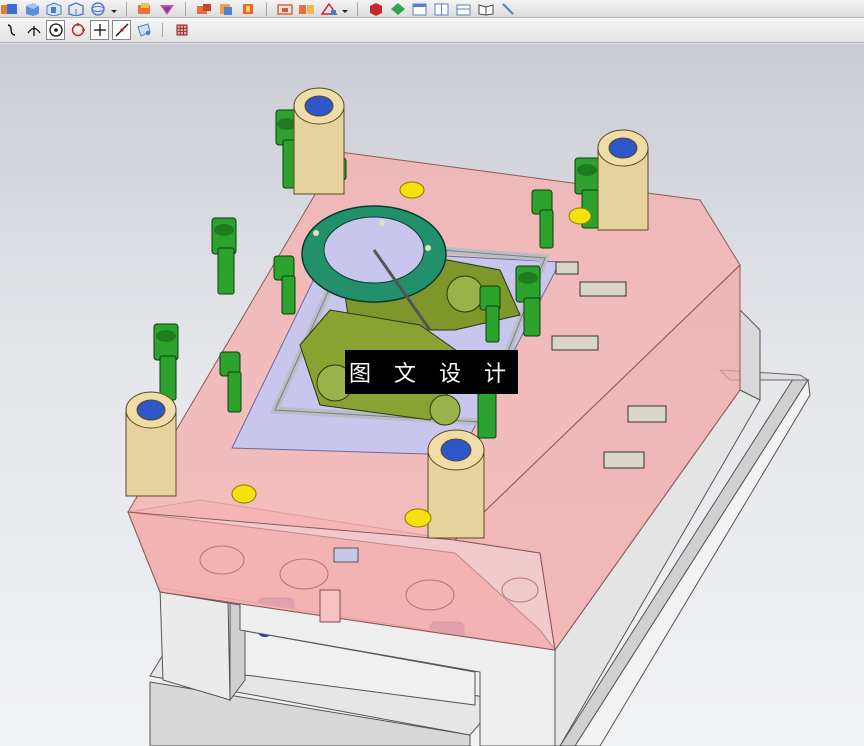 Image resolution: width=864 pixels, height=746 pixels. What do you see at coordinates (329, 8) in the screenshot?
I see `draft-icon` at bounding box center [329, 8].